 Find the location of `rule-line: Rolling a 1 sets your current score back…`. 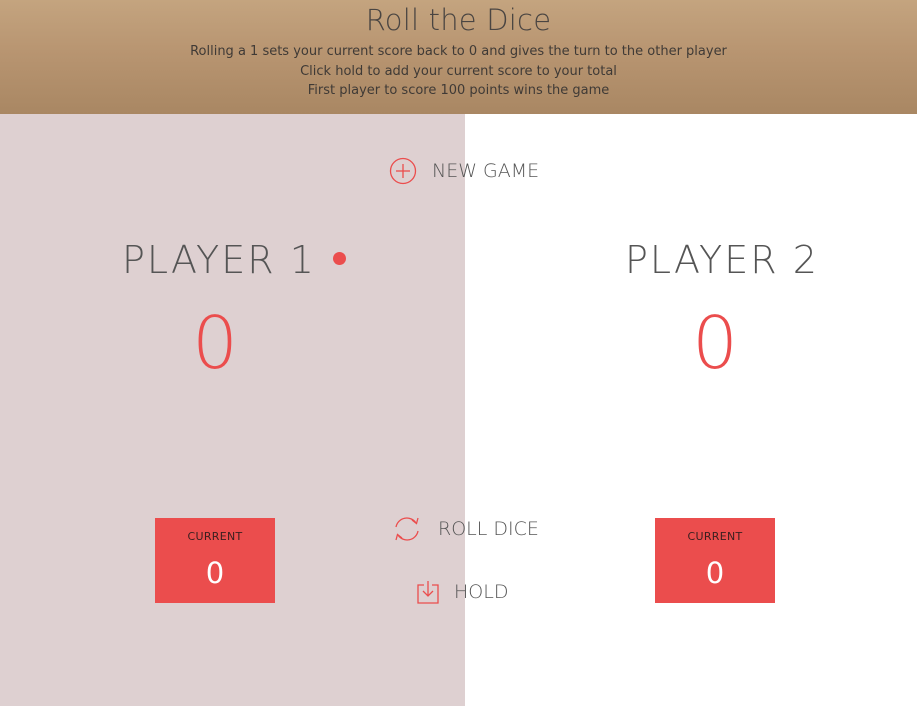

rule-line: Rolling a 1 sets your current score back… is located at coordinates (458, 51).